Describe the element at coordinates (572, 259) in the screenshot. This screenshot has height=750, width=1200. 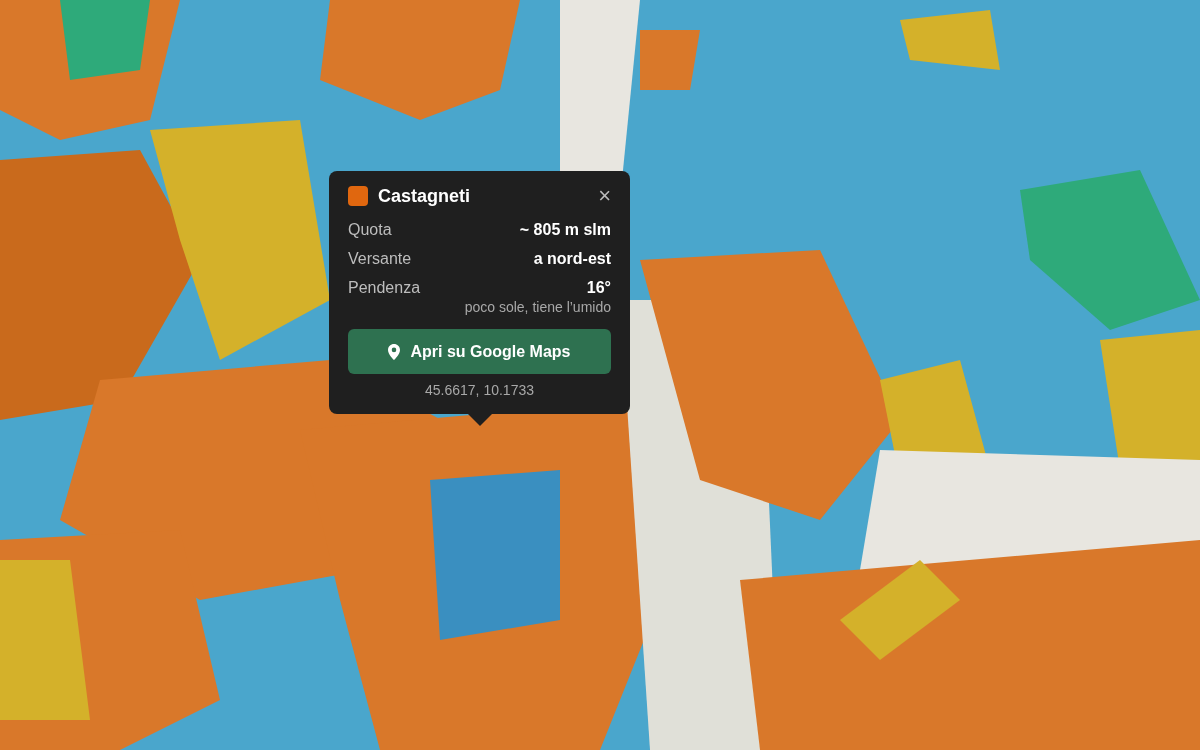
I see `field-value: a nord-est` at that location.